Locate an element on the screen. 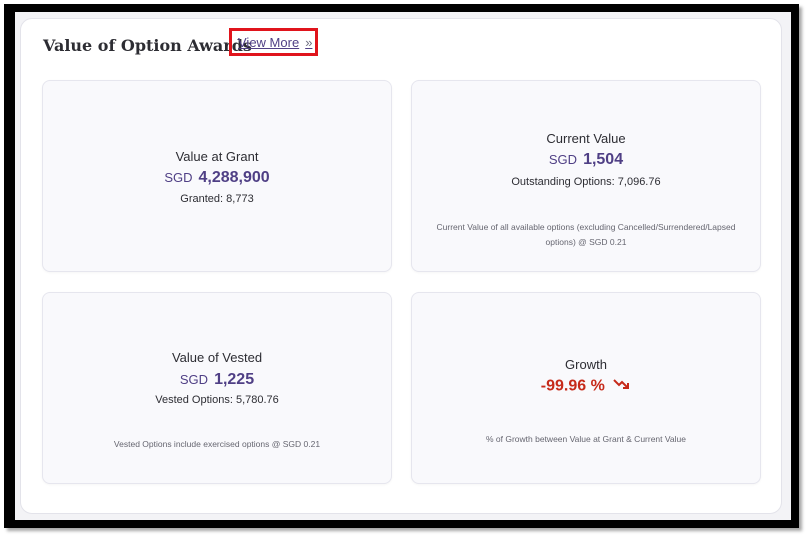 The height and width of the screenshot is (538, 809). card-subtext: Granted: 8,773 is located at coordinates (217, 199).